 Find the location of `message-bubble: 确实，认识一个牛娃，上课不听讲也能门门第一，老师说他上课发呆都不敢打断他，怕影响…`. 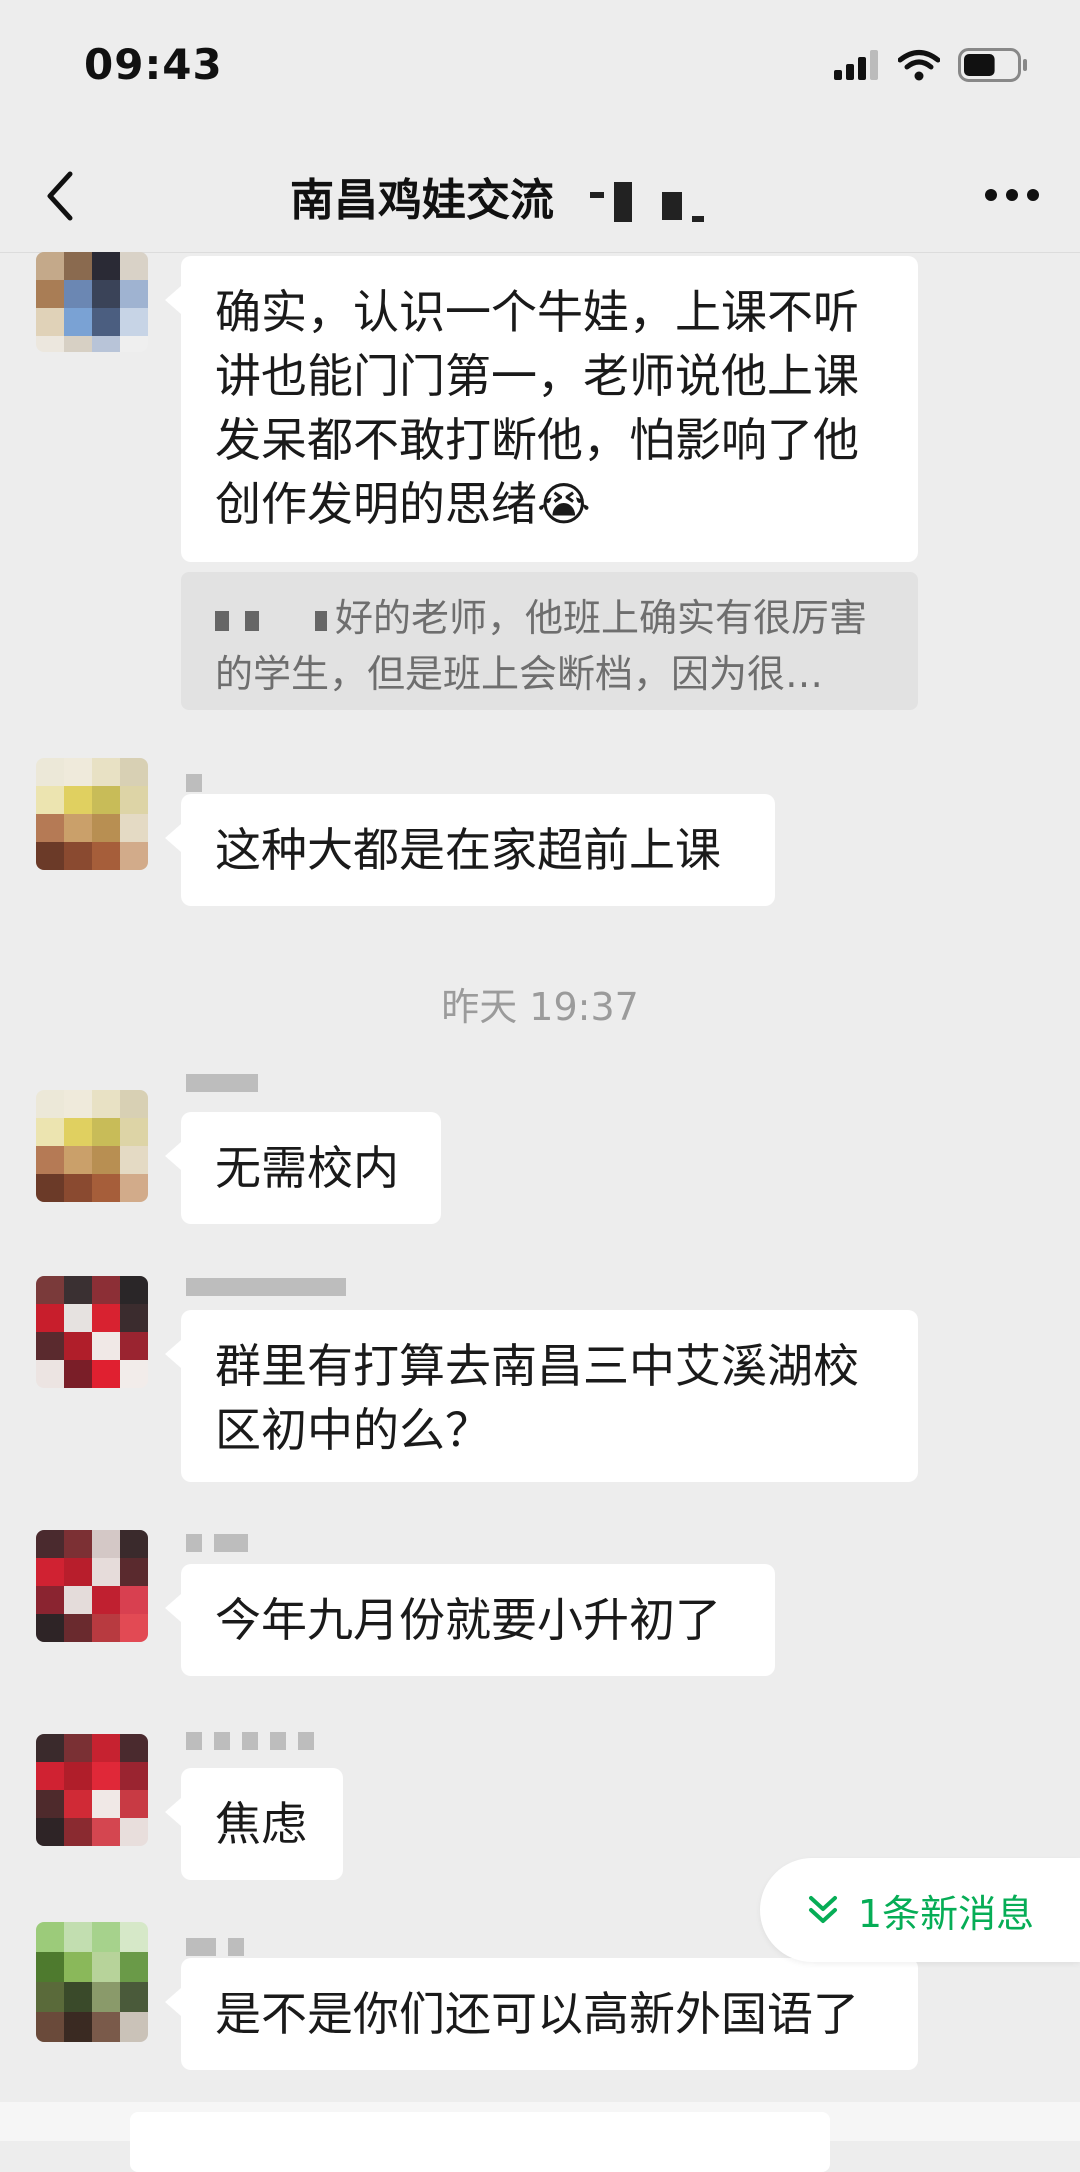

message-bubble: 确实，认识一个牛娃，上课不听讲也能门门第一，老师说他上课发呆都不敢打断他，怕影响… is located at coordinates (541, 409).